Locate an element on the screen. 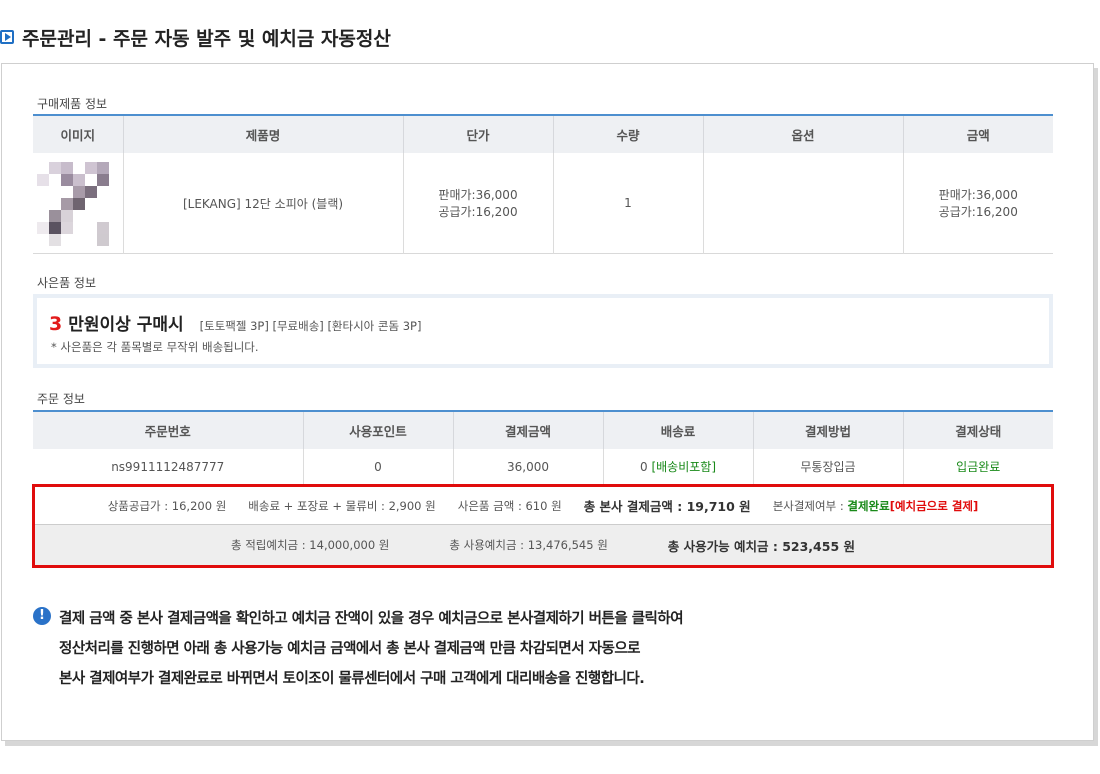 The height and width of the screenshot is (774, 1100). info-icon: ! is located at coordinates (42, 616).